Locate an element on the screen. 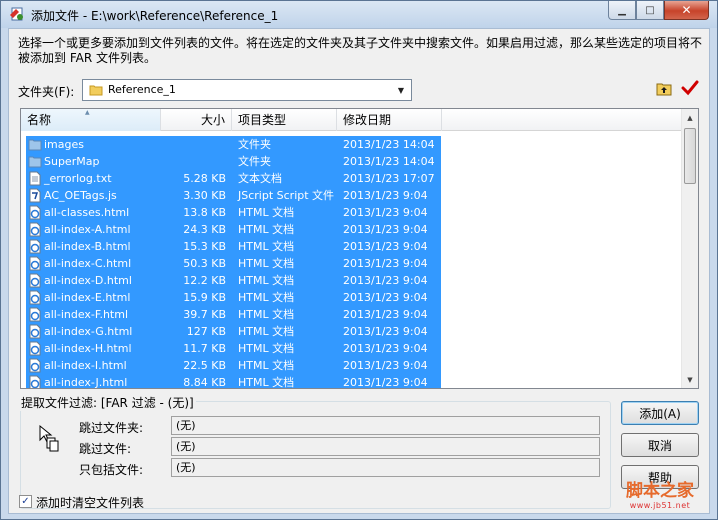 This screenshot has height=520, width=718. file-type: JScript Script 文件 is located at coordinates (286, 195).